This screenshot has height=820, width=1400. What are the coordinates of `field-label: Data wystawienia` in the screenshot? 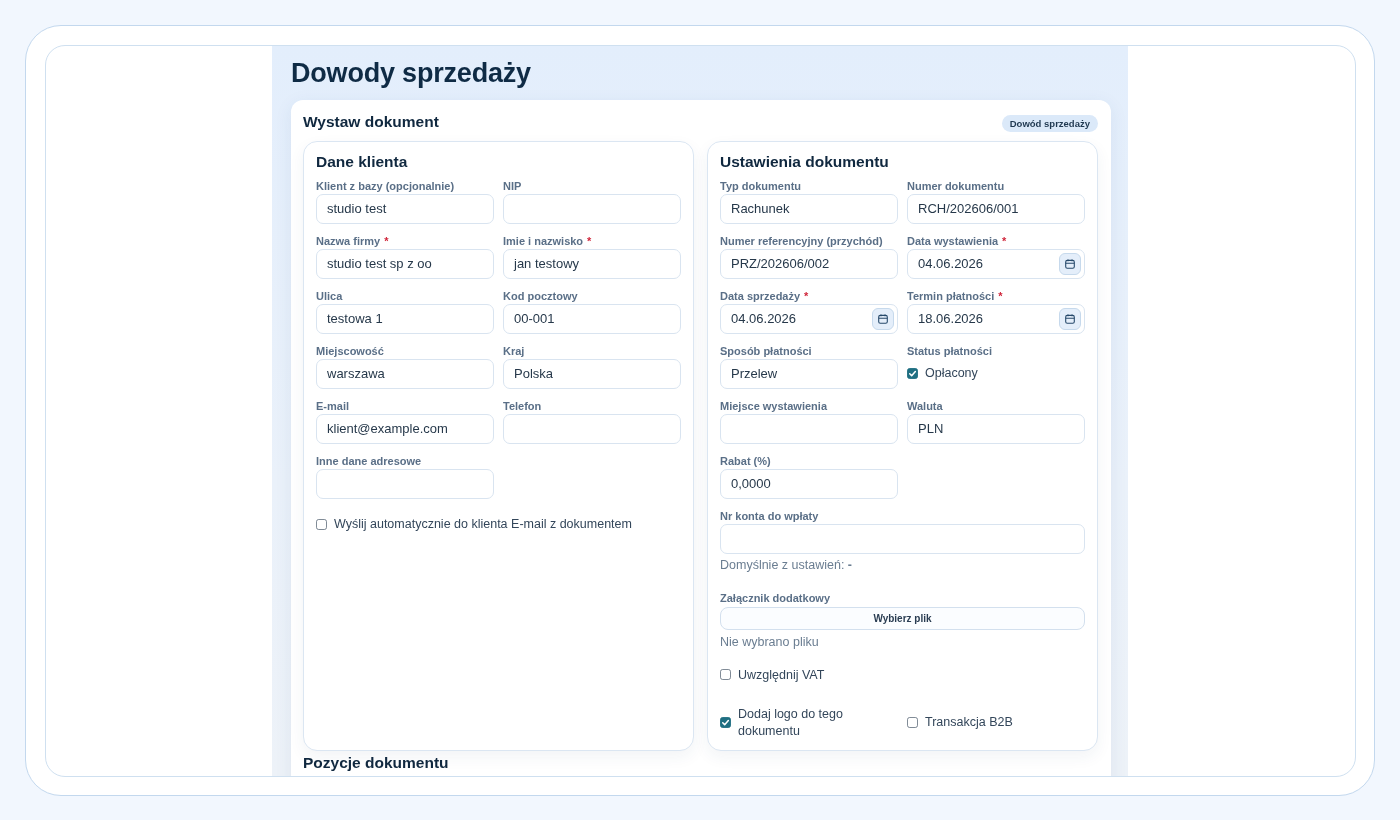 It's located at (953, 240).